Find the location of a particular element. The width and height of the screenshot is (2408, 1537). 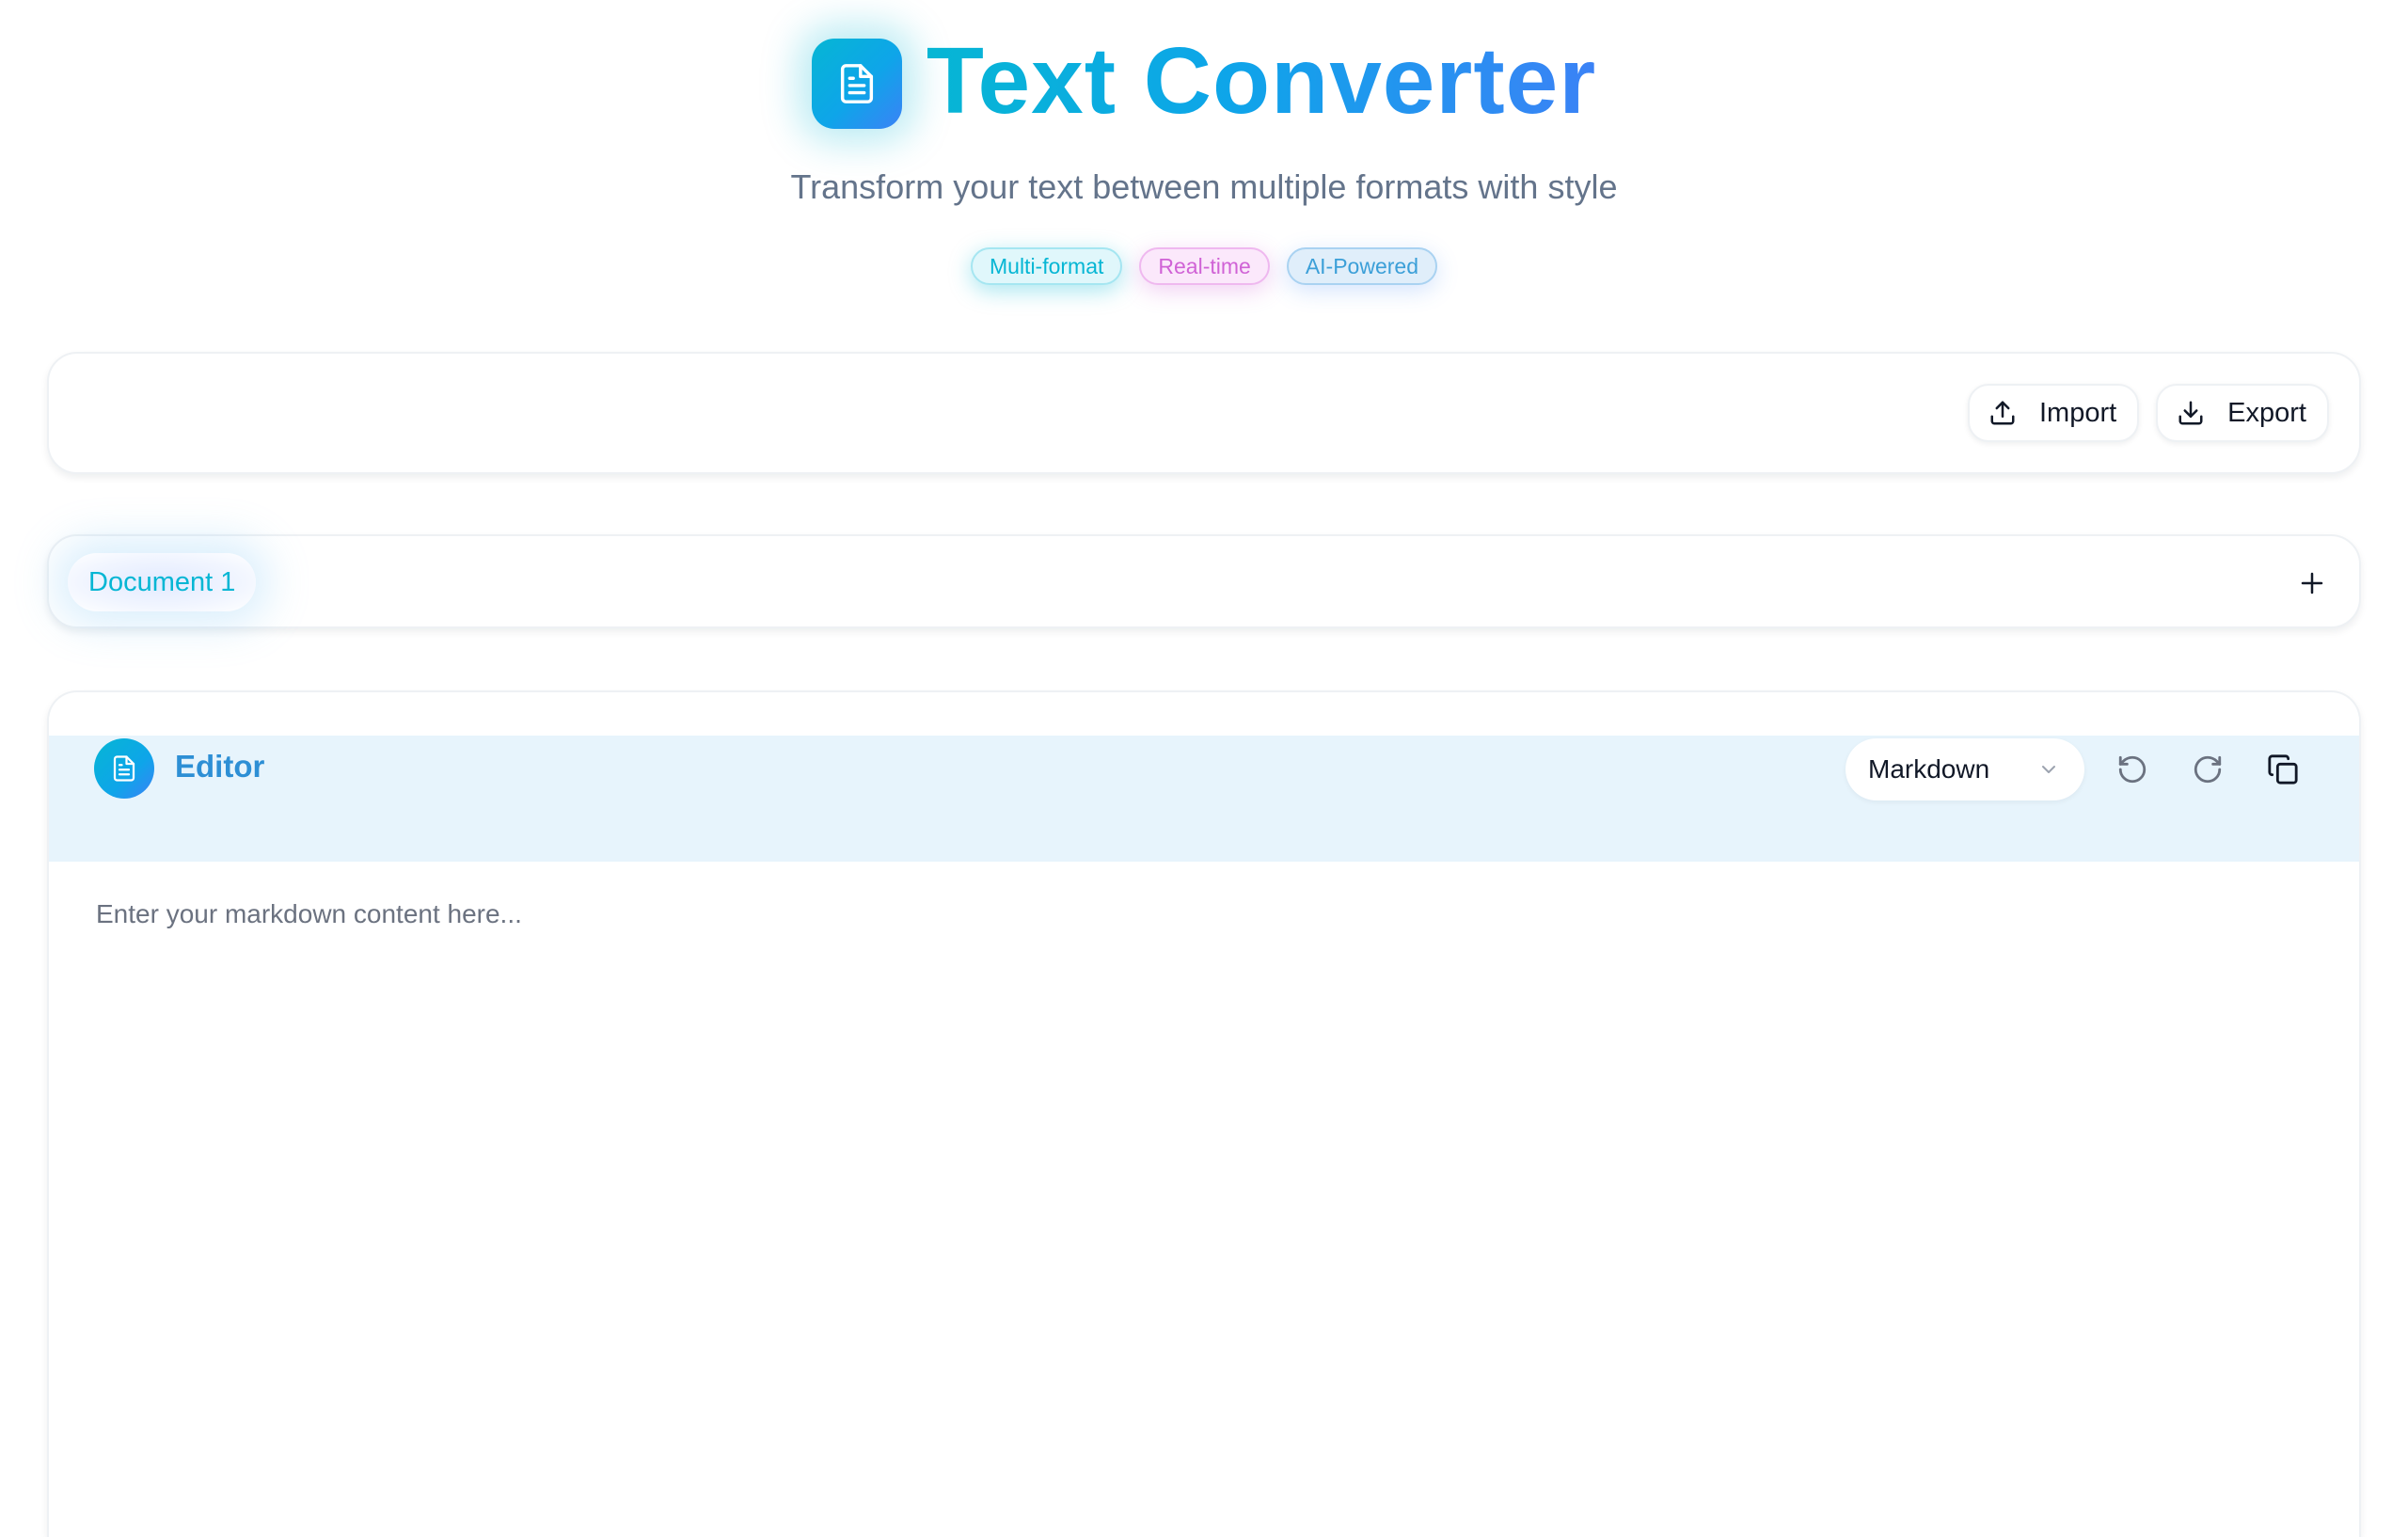

page-title: Text Converter is located at coordinates (1262, 81).